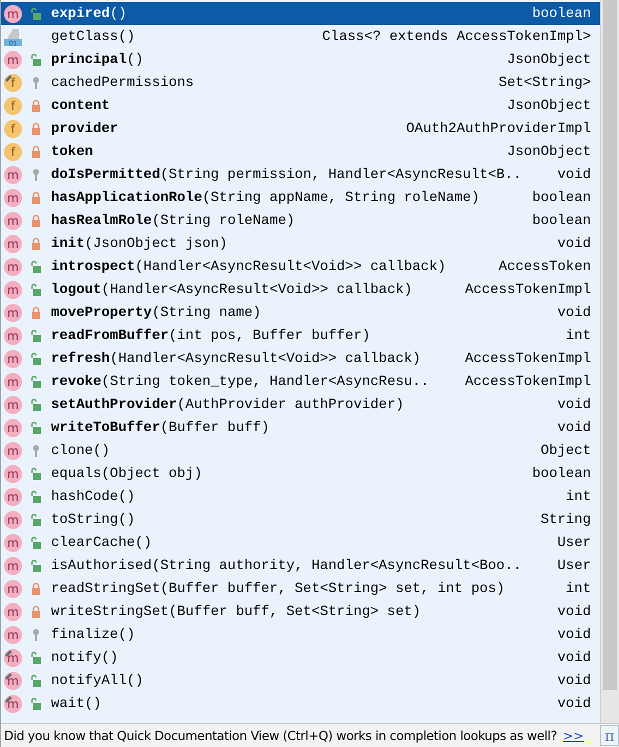  I want to click on completion-item: m hasRealmRole(String roleName) boolean, so click(300, 220).